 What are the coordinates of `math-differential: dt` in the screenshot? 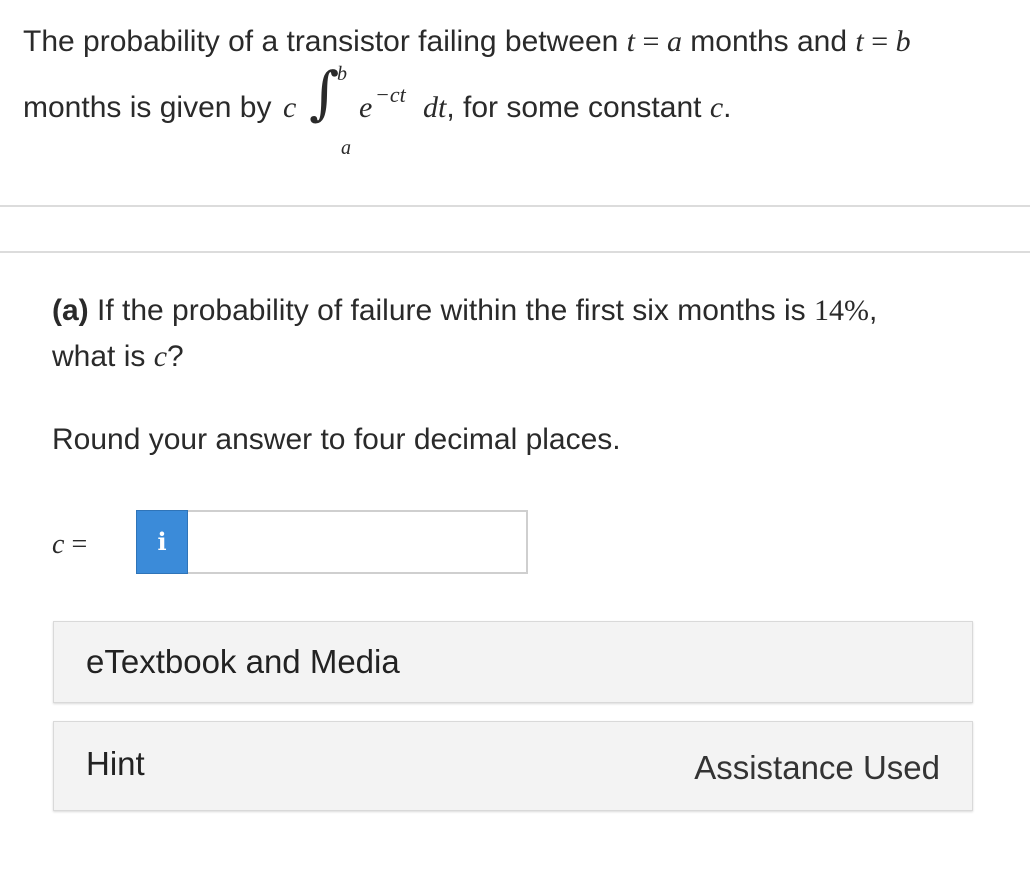 It's located at (435, 107).